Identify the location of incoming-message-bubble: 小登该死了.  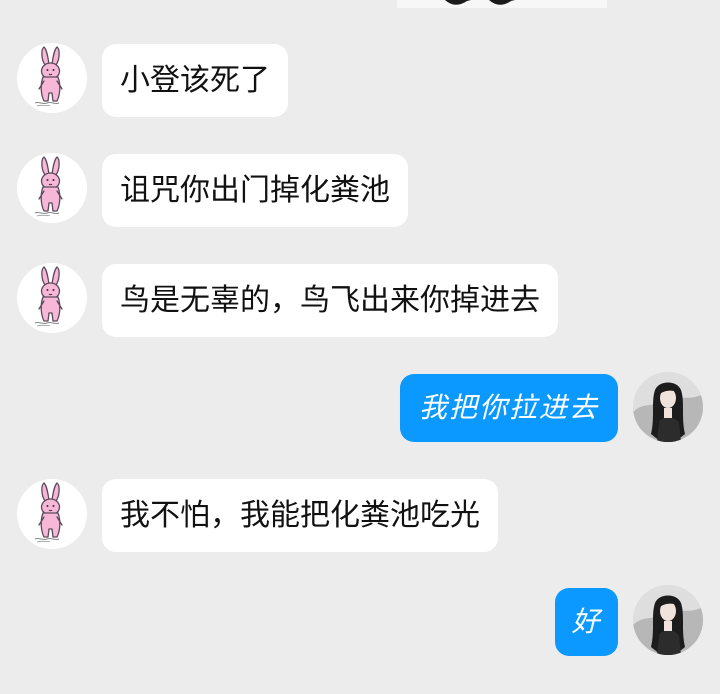
(195, 80).